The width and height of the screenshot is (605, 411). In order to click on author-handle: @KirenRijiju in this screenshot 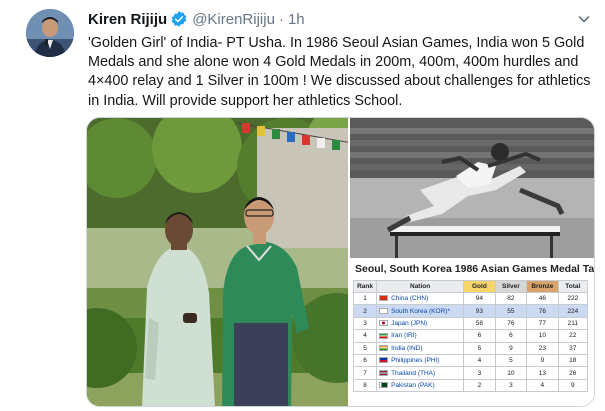, I will do `click(233, 19)`.